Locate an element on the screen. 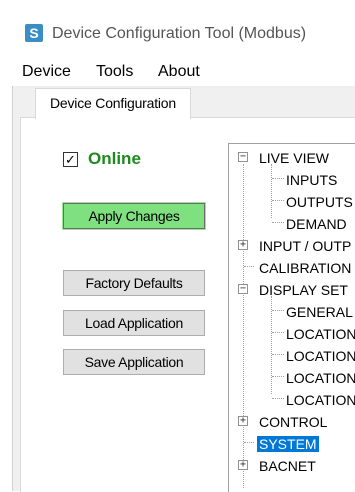  tree-node-label: DISPLAY SET is located at coordinates (303, 290).